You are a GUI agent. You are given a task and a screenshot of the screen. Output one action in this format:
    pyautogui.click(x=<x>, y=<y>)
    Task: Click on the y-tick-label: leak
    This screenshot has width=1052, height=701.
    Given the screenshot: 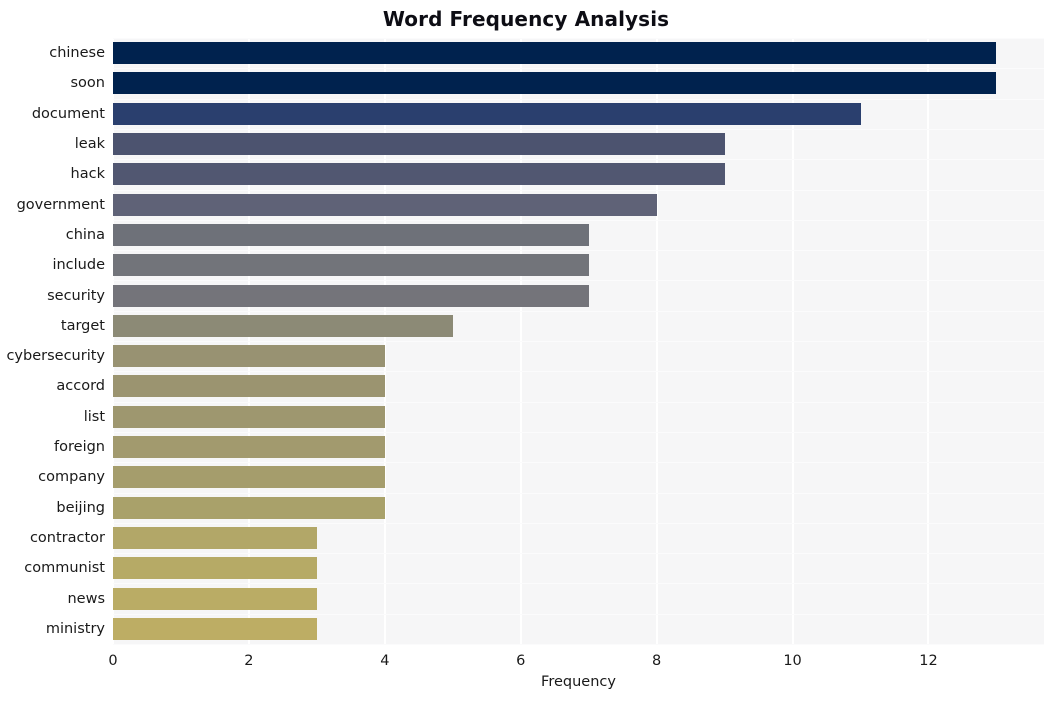 What is the action you would take?
    pyautogui.click(x=89, y=144)
    